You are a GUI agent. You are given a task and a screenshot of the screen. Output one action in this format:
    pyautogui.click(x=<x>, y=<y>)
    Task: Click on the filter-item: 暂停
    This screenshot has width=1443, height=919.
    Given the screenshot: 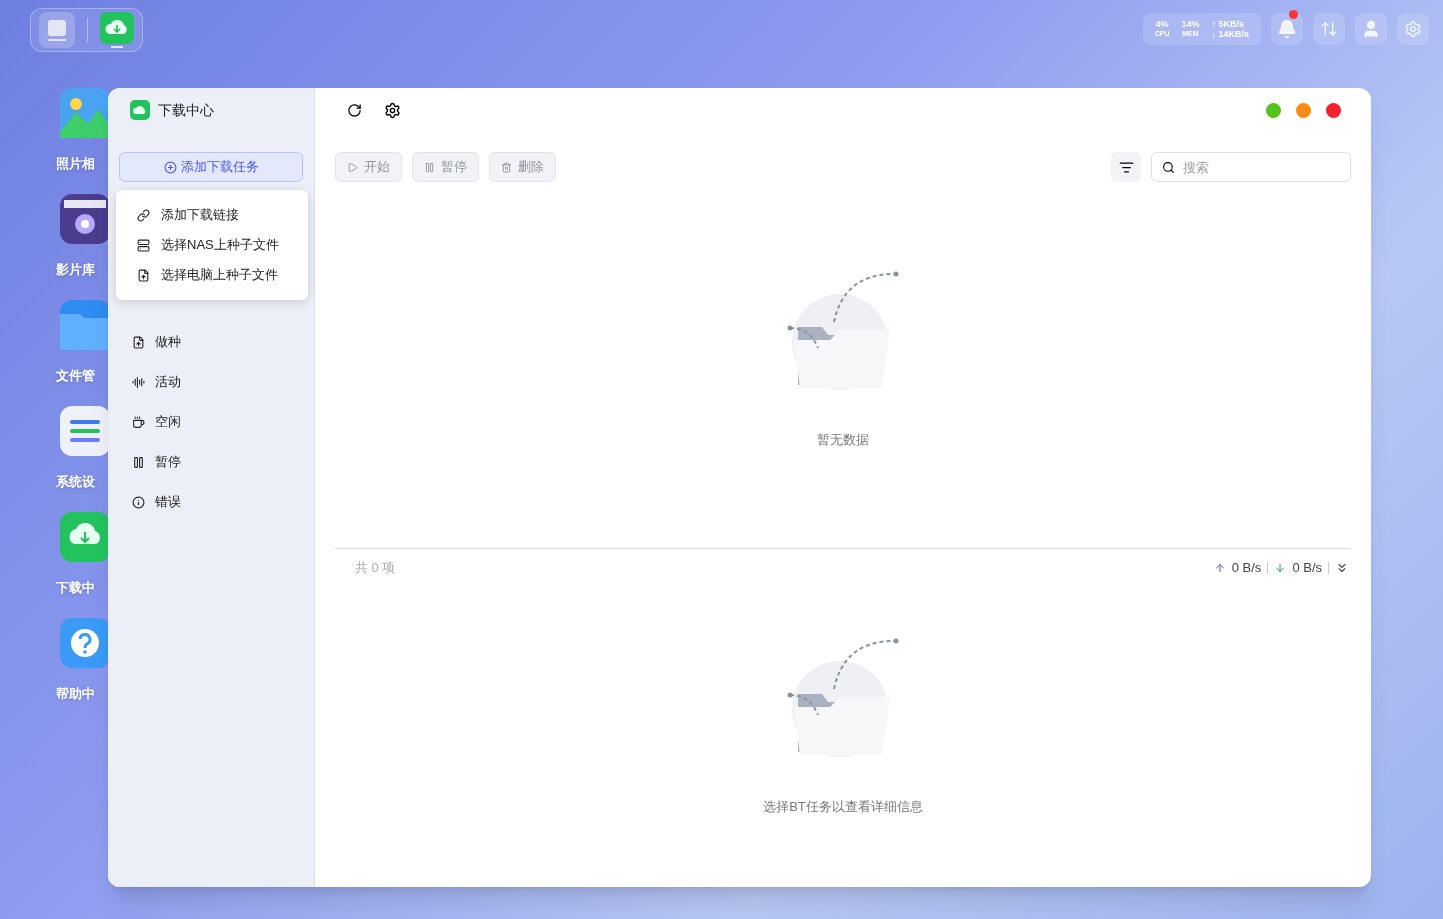 What is the action you would take?
    pyautogui.click(x=211, y=462)
    